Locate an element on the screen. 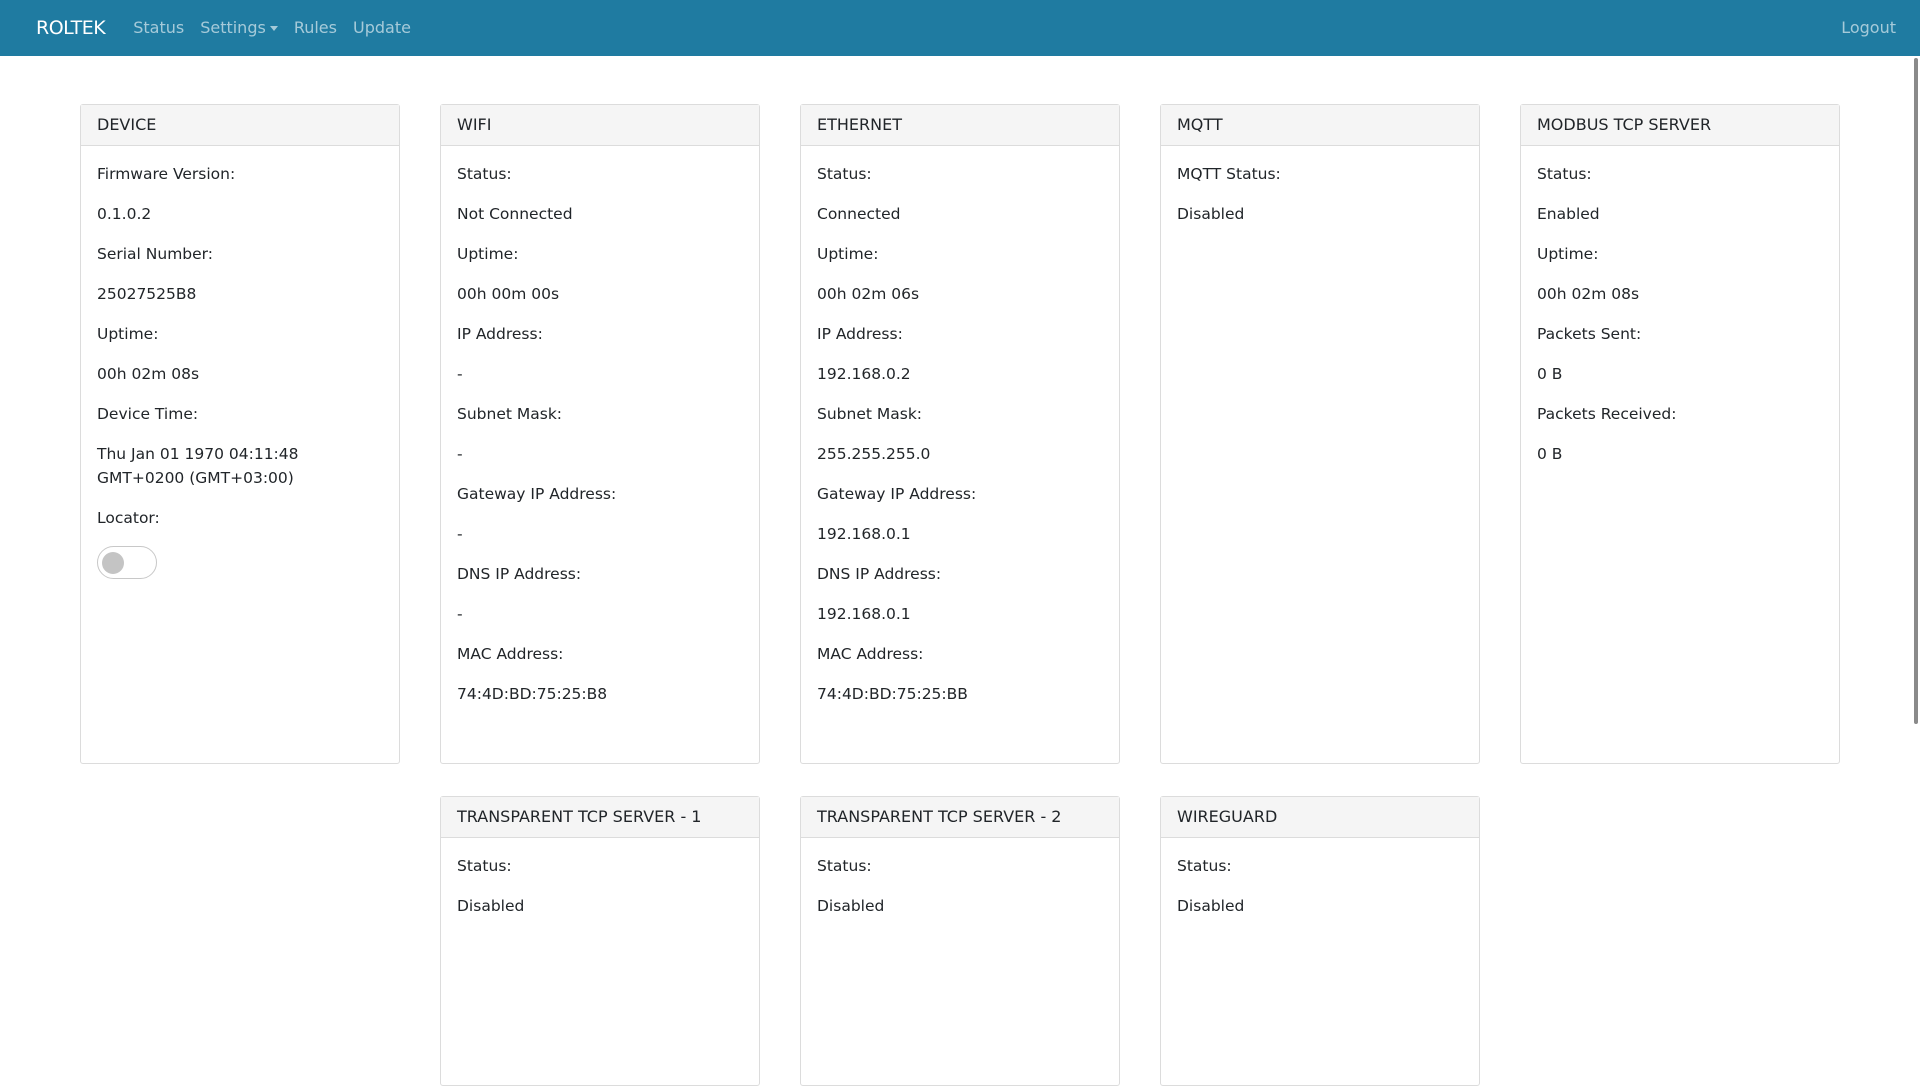 The width and height of the screenshot is (1920, 1086). wifi-uptime-value: 00h 00m 00s is located at coordinates (508, 294).